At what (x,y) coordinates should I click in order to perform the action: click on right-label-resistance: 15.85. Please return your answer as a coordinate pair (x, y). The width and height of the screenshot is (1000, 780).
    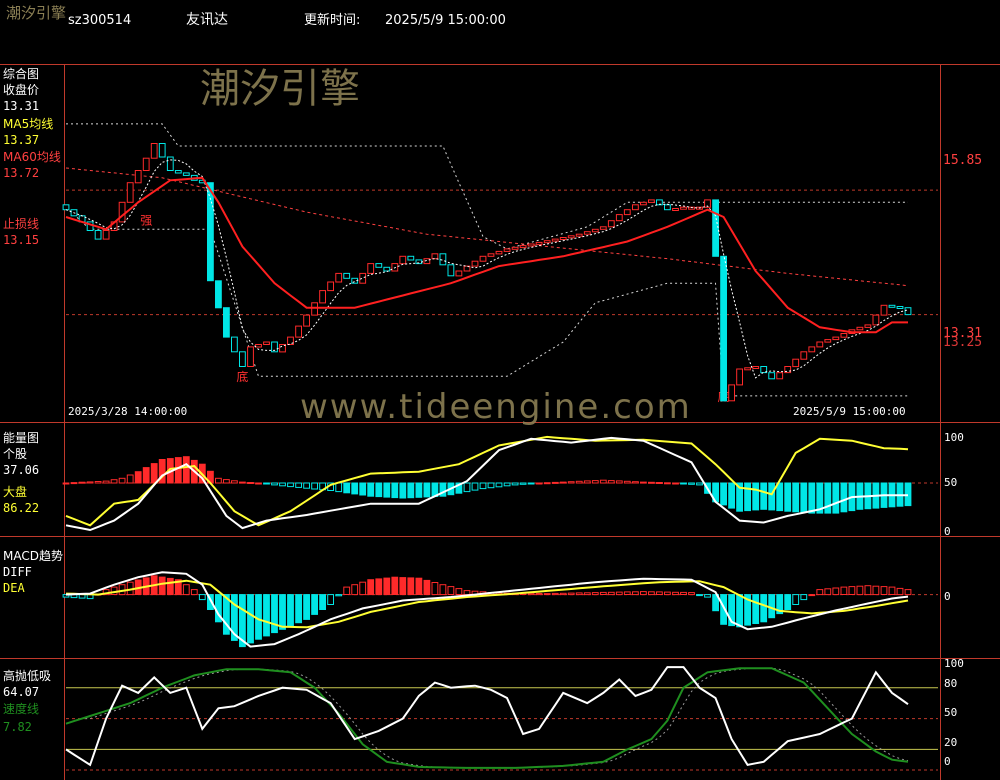
    Looking at the image, I should click on (962, 160).